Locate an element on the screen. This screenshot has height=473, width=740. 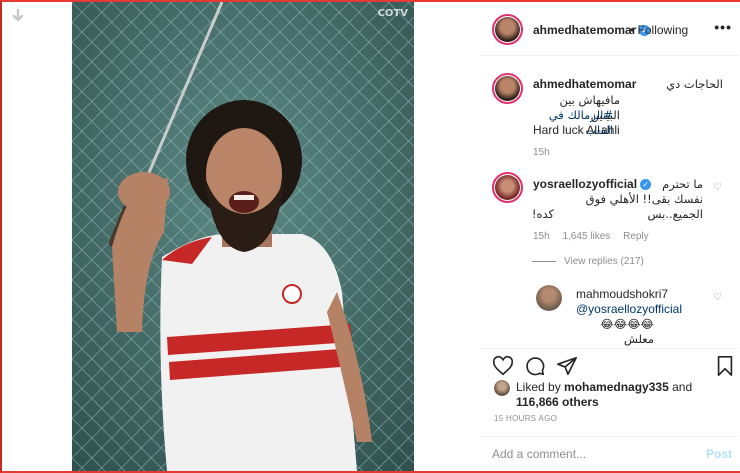
comment-likes: 1,645 likes is located at coordinates (586, 236).